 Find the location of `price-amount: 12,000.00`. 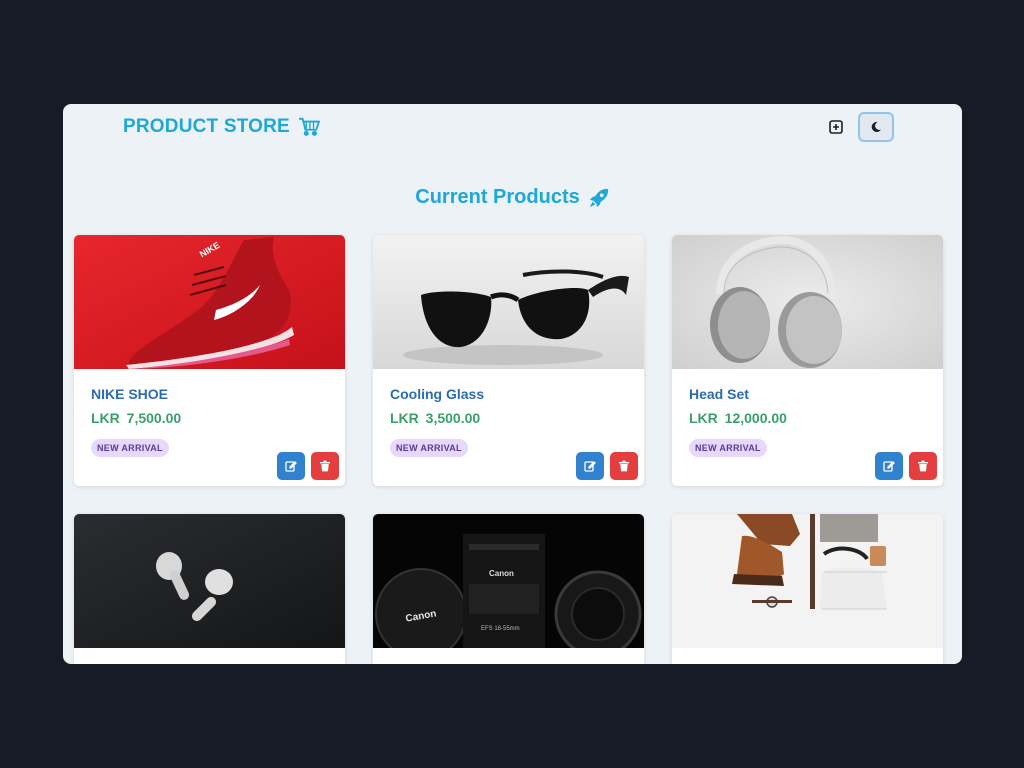

price-amount: 12,000.00 is located at coordinates (755, 418).